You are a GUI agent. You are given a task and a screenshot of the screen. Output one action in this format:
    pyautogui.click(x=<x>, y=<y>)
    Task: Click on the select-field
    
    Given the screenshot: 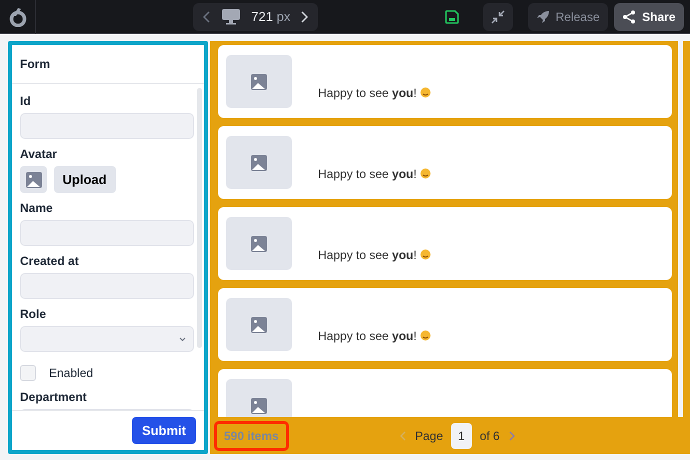 What is the action you would take?
    pyautogui.click(x=107, y=339)
    